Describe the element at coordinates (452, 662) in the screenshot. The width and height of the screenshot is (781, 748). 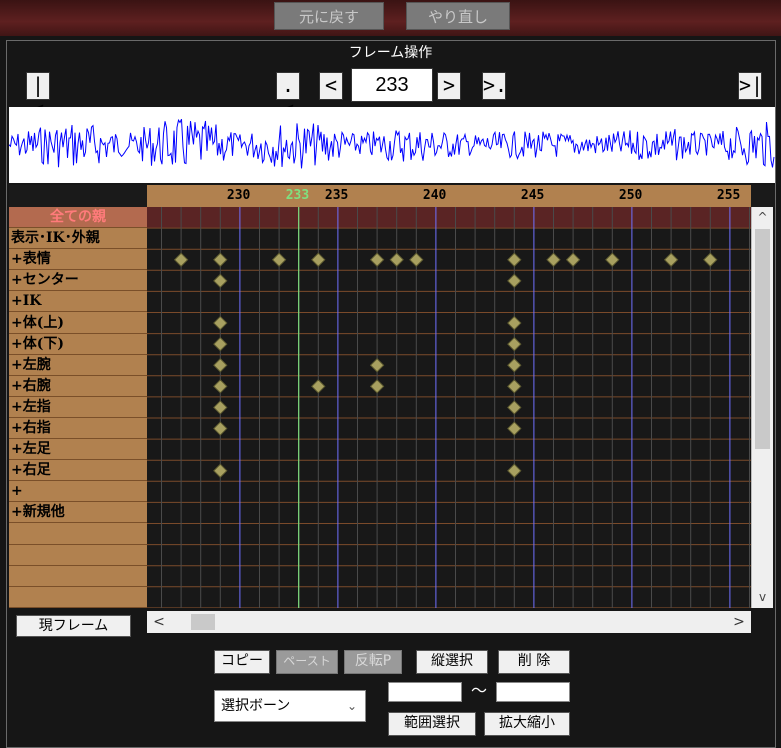
I see `vertical-select-button: 縦選択` at that location.